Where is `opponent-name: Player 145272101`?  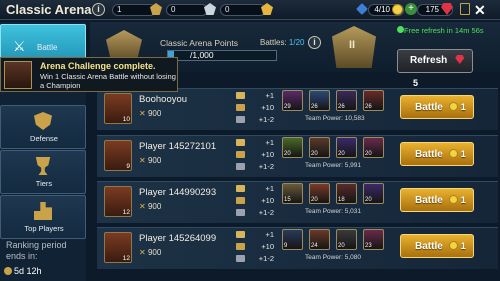 opponent-name: Player 145272101 is located at coordinates (178, 146).